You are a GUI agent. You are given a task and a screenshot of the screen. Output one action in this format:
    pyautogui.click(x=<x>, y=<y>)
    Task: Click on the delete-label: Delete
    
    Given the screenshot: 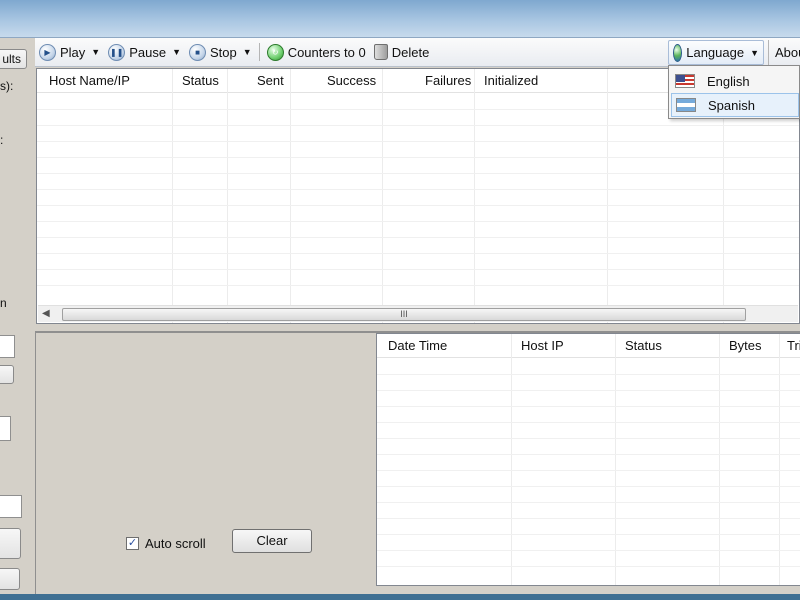 What is the action you would take?
    pyautogui.click(x=410, y=52)
    